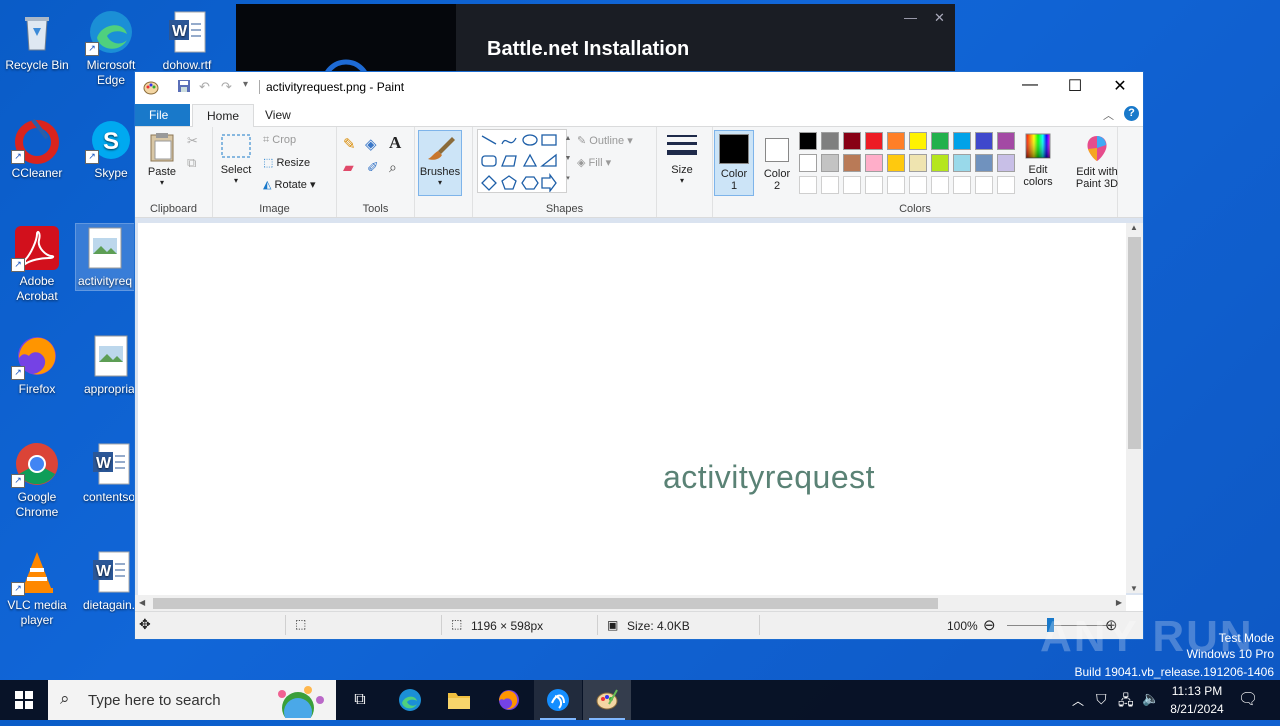  I want to click on battlenet-close-button: ✕, so click(939, 18).